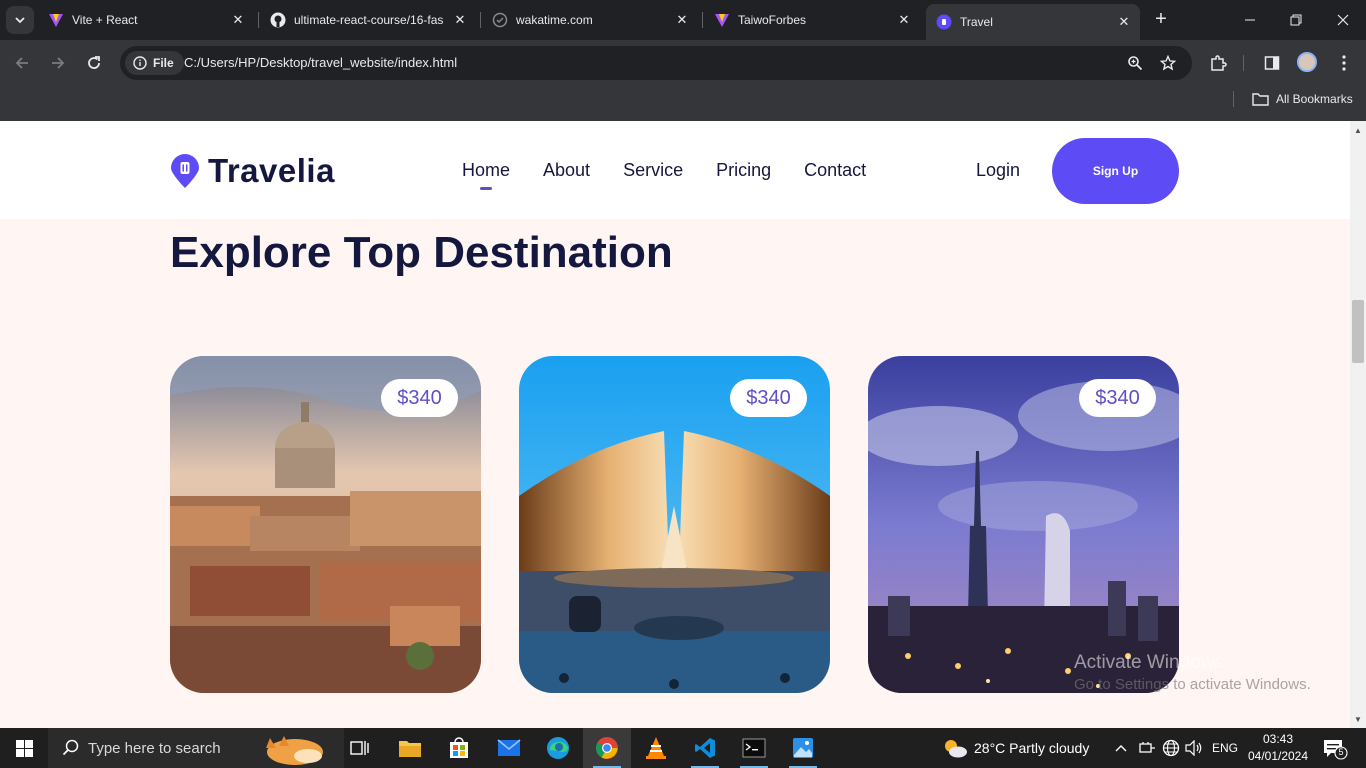 This screenshot has width=1366, height=768. Describe the element at coordinates (998, 170) in the screenshot. I see `login-link: Login` at that location.